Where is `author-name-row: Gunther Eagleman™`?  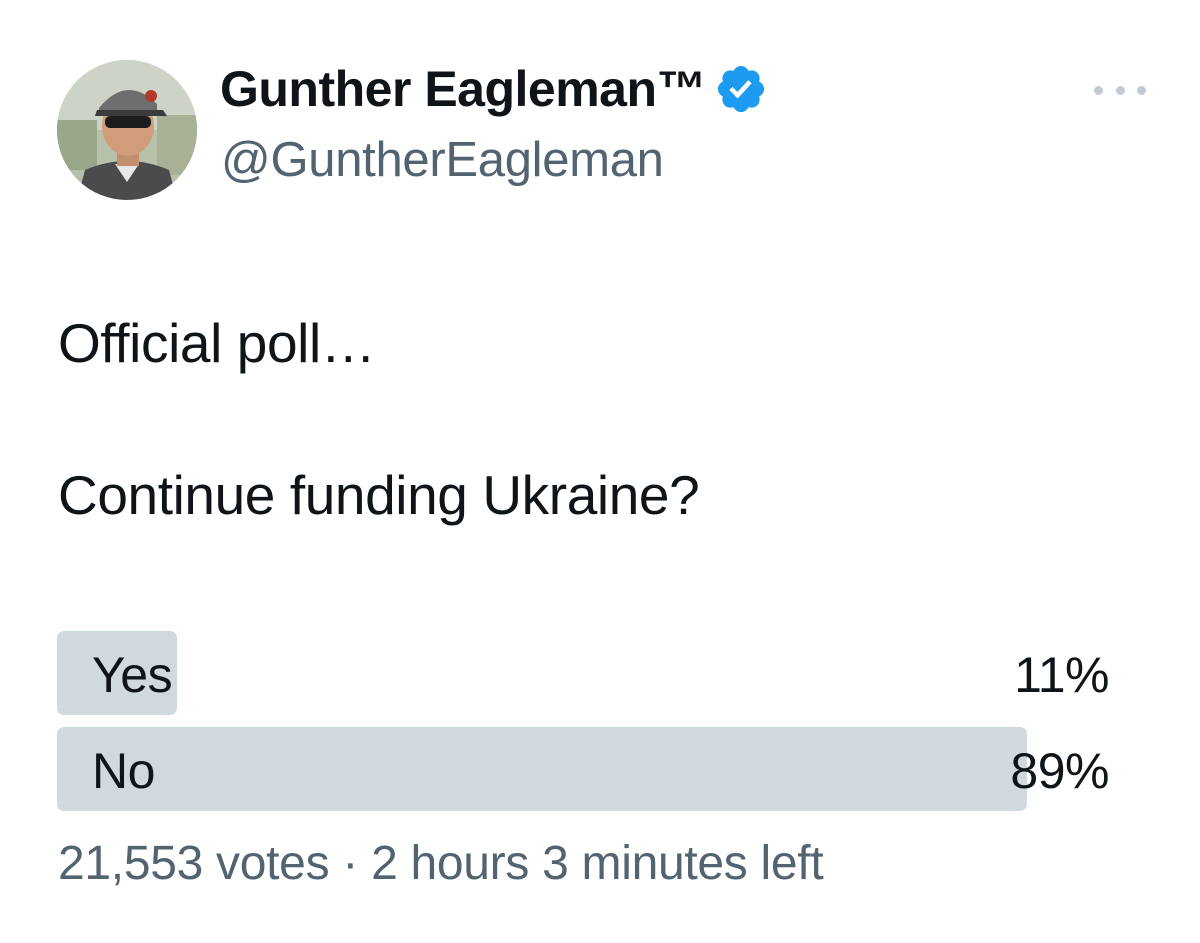
author-name-row: Gunther Eagleman™ is located at coordinates (494, 89).